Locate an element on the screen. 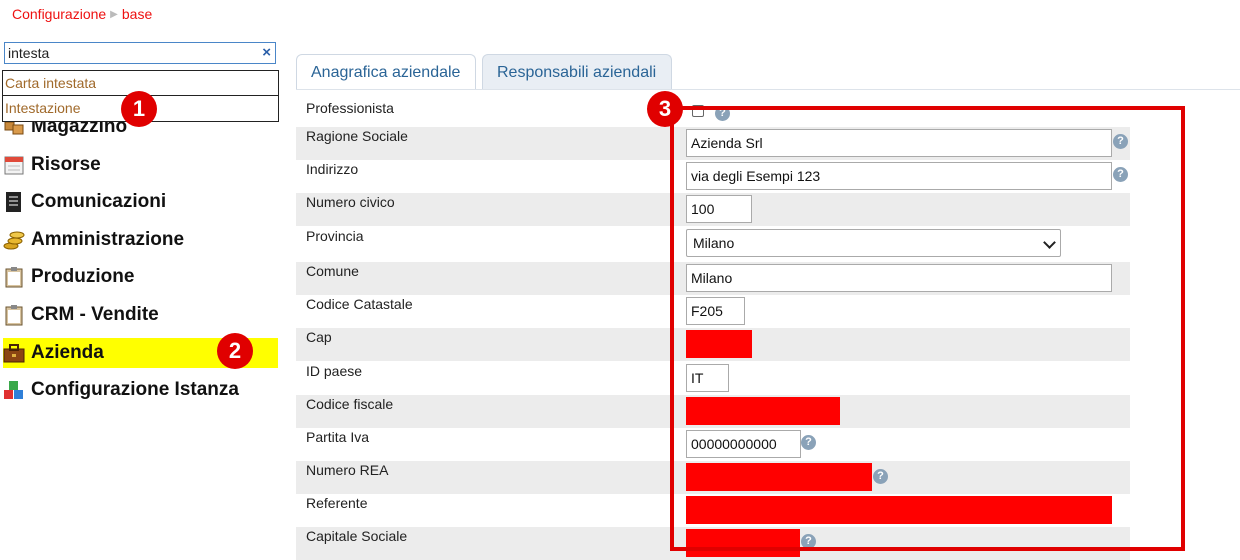 Image resolution: width=1240 pixels, height=560 pixels. document-icon is located at coordinates (14, 202).